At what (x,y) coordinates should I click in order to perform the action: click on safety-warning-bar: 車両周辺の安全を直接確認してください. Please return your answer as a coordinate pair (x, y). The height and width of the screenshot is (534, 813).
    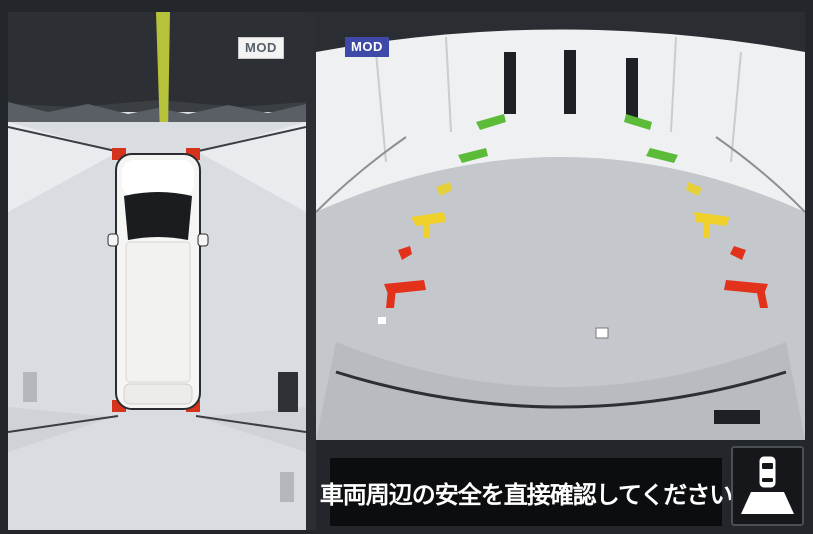
    Looking at the image, I should click on (526, 492).